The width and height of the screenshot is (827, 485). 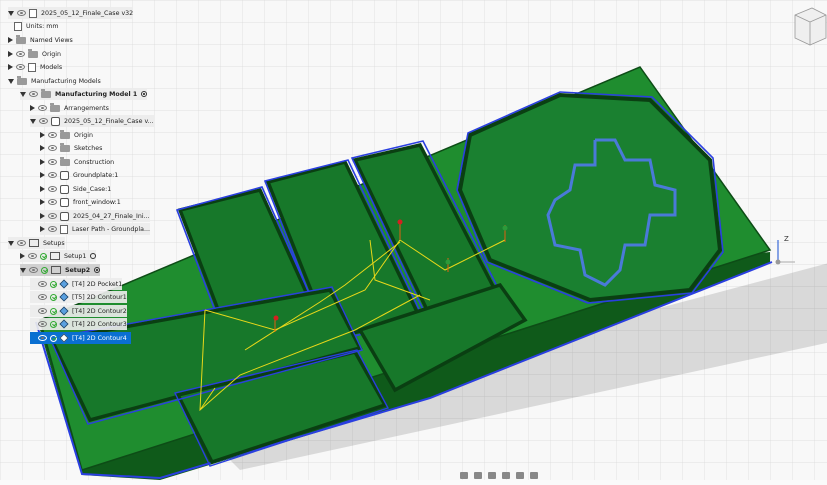 What do you see at coordinates (58, 256) in the screenshot?
I see `tree-setup1: Setup1` at bounding box center [58, 256].